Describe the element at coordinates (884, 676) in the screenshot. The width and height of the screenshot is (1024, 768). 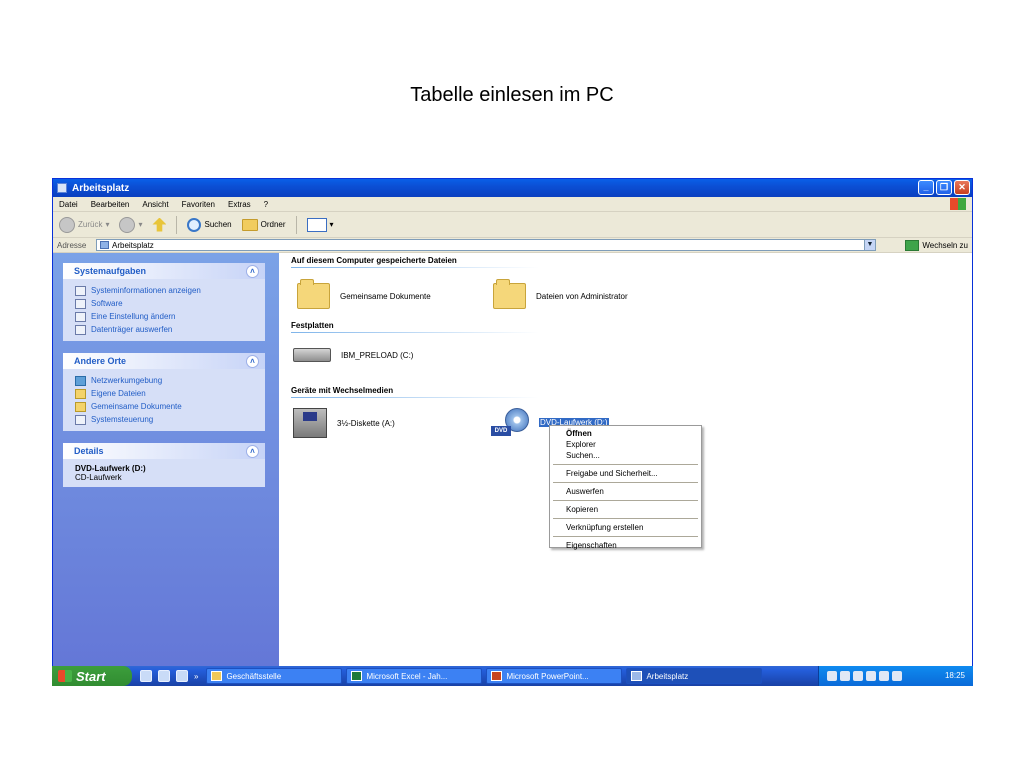
I see `tray-display-icon` at that location.